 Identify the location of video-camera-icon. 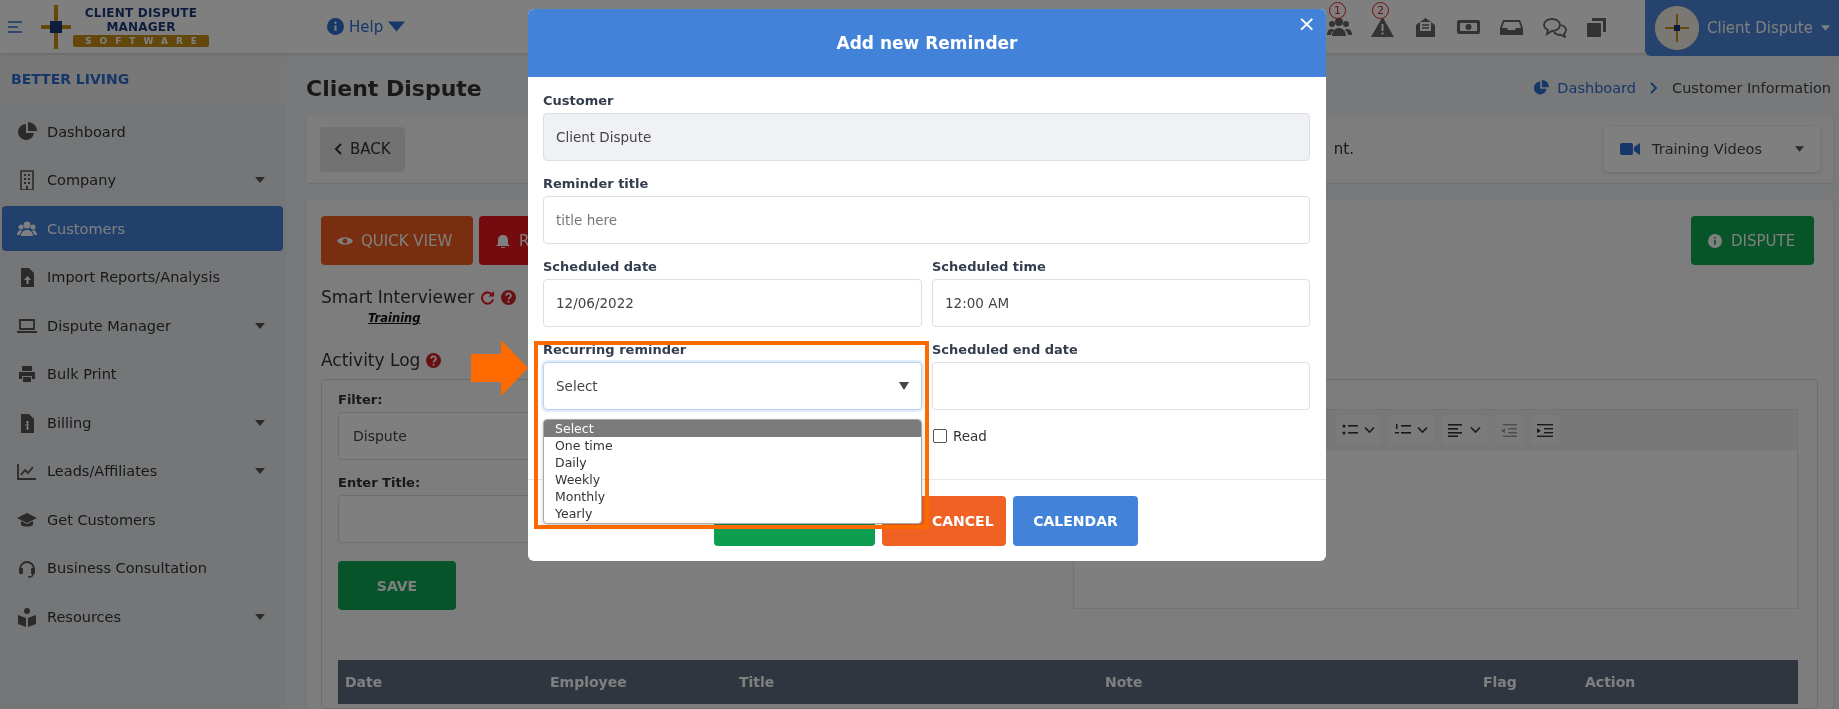
(1630, 149).